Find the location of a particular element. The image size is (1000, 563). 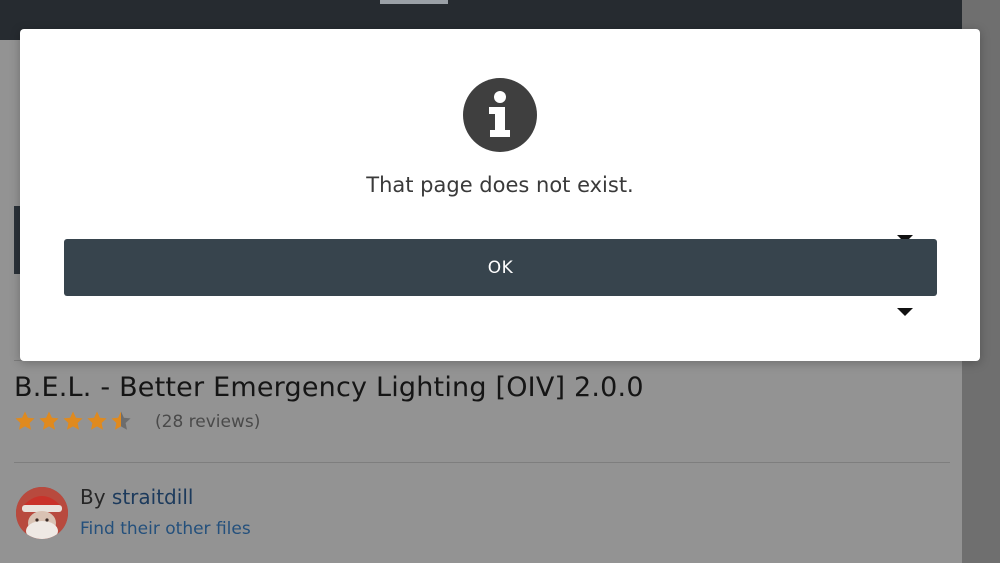

avatar is located at coordinates (42, 513).